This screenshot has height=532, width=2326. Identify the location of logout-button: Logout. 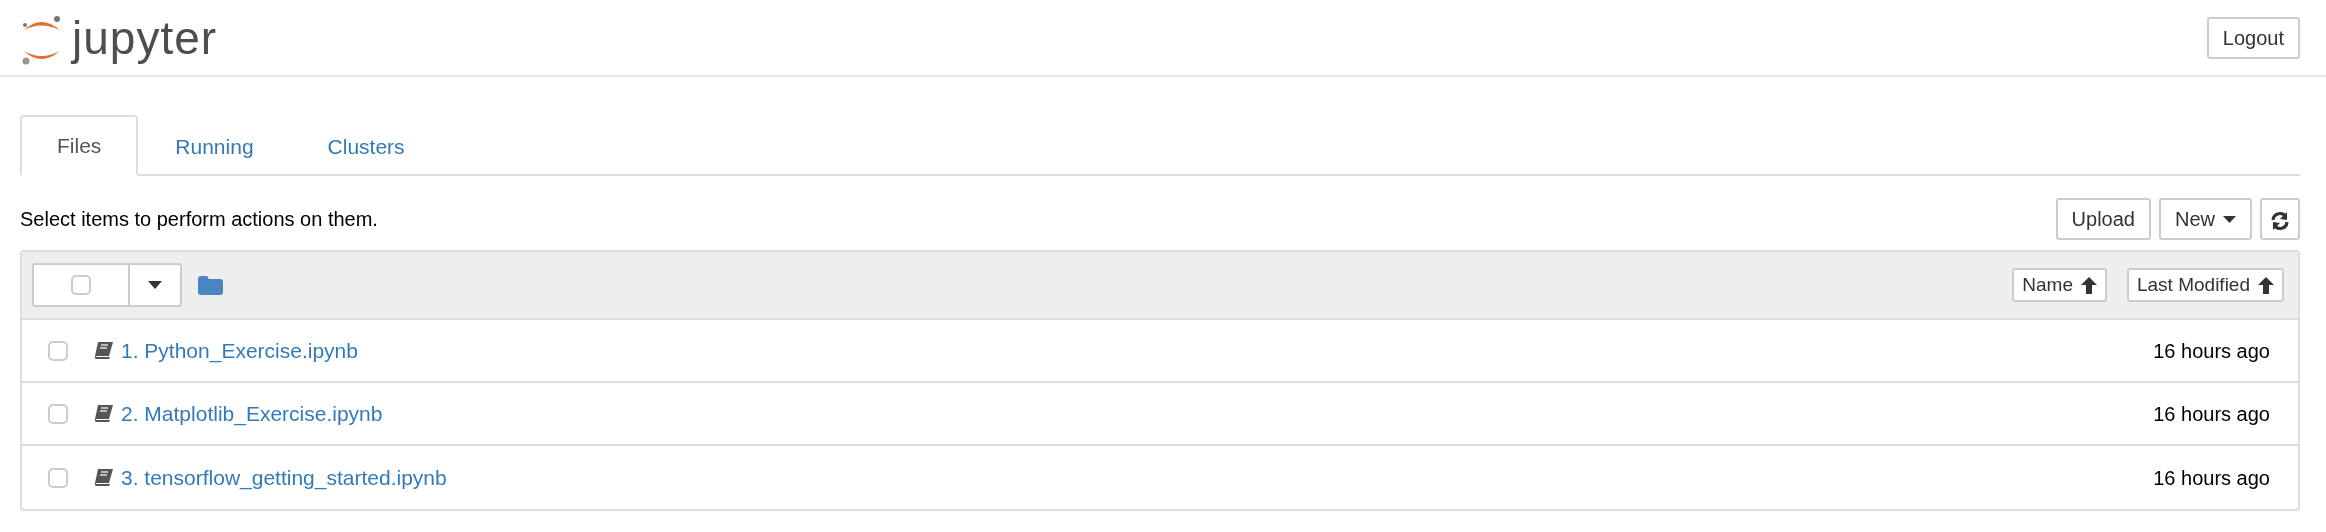
(2253, 37).